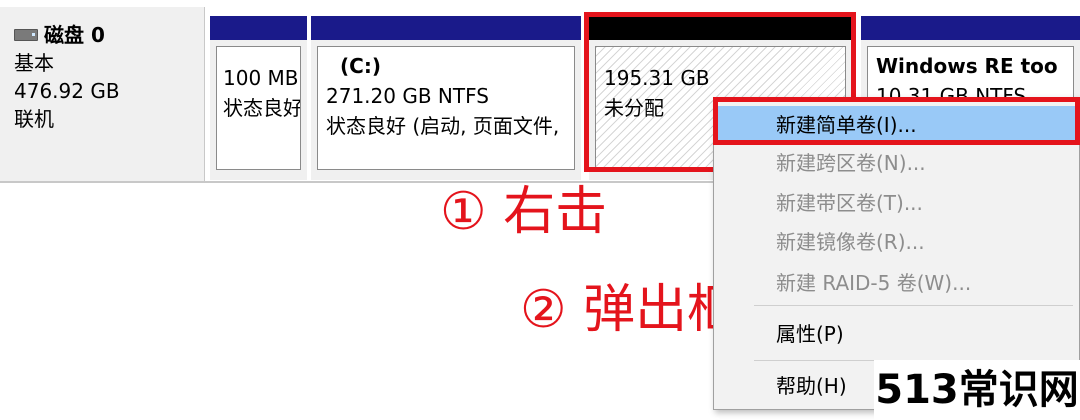 The width and height of the screenshot is (1080, 420). Describe the element at coordinates (443, 126) in the screenshot. I see `partition-status: 状态良好 (启动, 页面文件,` at that location.